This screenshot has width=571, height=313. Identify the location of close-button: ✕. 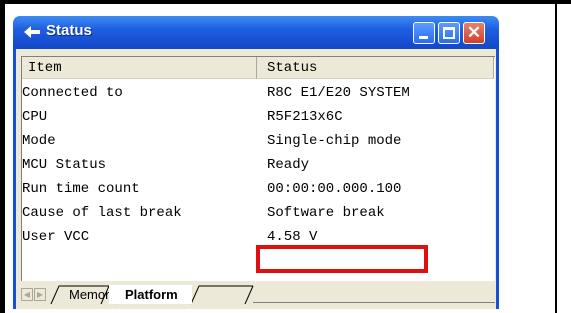
(474, 33).